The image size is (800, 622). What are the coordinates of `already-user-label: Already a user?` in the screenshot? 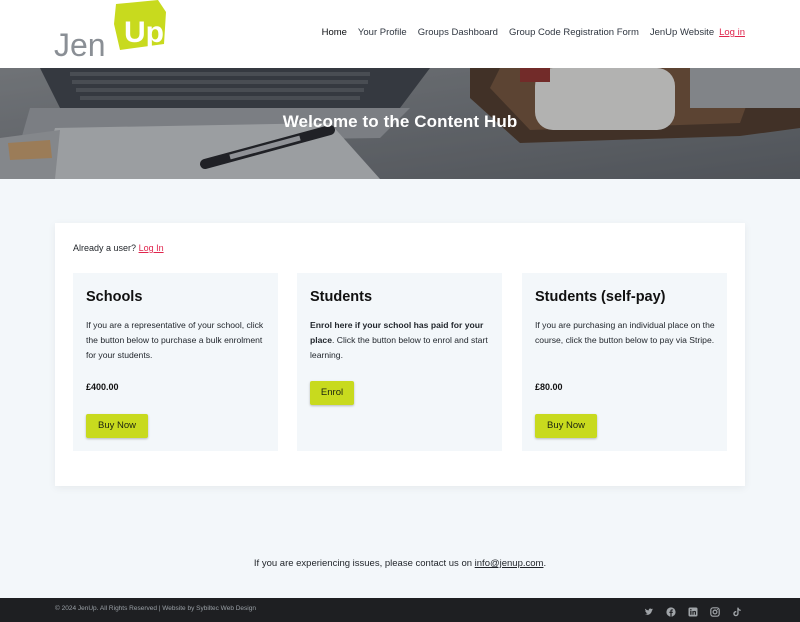 It's located at (105, 248).